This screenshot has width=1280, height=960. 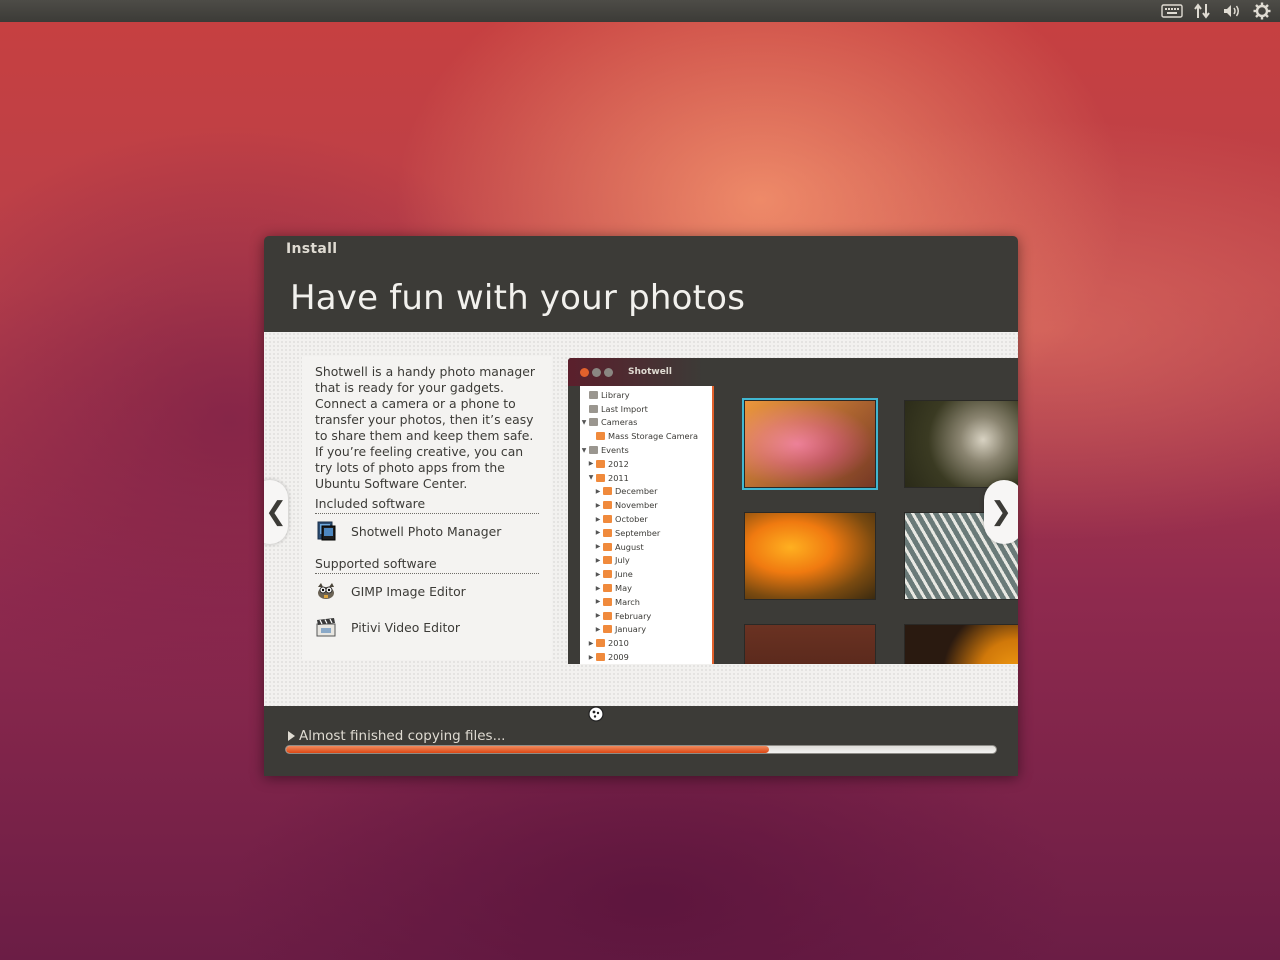 I want to click on sidebar-tree-item: Last Import, so click(x=646, y=409).